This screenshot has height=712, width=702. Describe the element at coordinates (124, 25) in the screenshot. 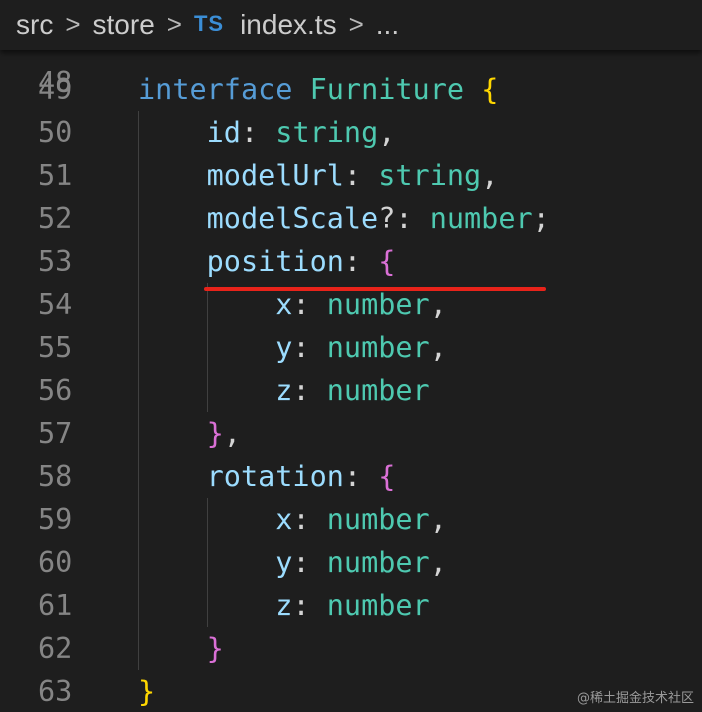

I see `breadcrumb-item-store: store` at that location.